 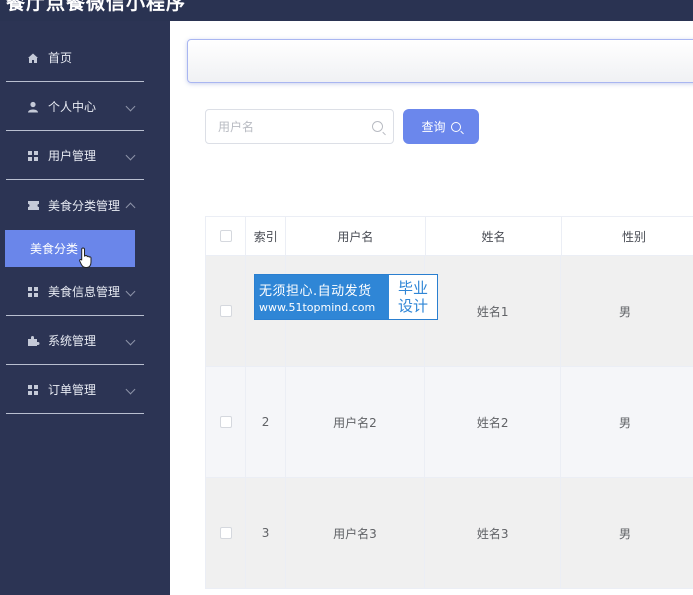 I want to click on cell-username: 用户名2, so click(x=355, y=422).